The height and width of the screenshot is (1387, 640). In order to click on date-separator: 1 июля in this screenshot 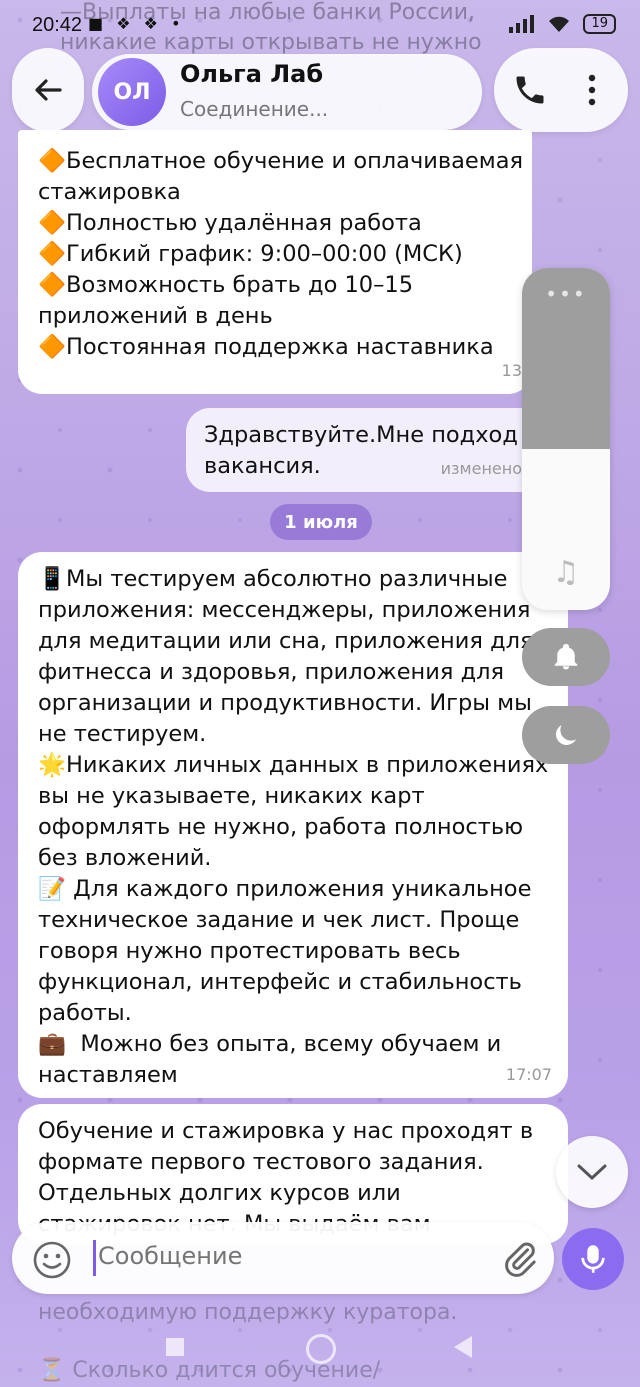, I will do `click(321, 522)`.